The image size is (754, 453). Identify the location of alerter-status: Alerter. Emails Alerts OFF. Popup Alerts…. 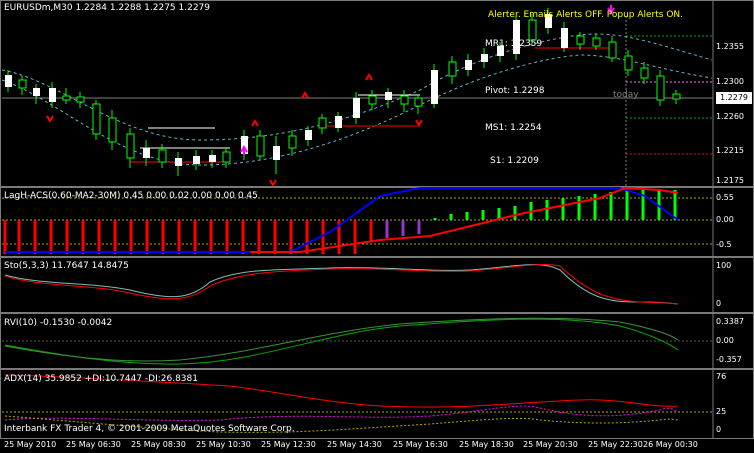
(586, 15).